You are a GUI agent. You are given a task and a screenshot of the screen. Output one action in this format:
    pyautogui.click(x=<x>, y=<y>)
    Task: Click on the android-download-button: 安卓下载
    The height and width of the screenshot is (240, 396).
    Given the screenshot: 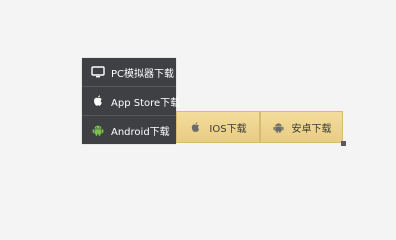 What is the action you would take?
    pyautogui.click(x=301, y=127)
    